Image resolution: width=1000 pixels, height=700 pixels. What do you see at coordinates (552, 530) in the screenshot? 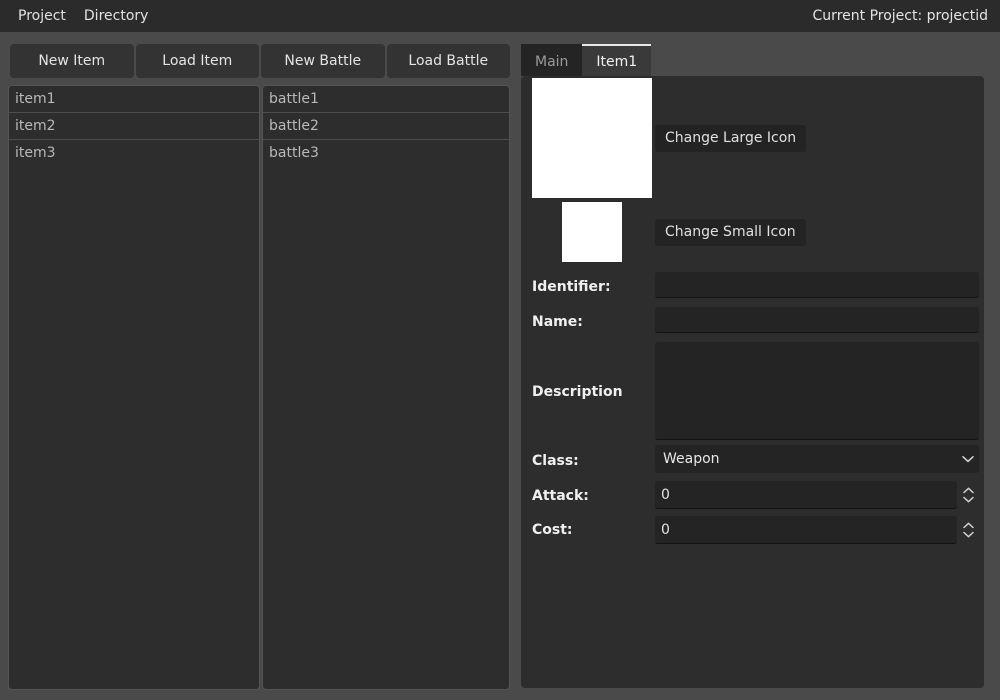
I see `cost-label: Cost:` at bounding box center [552, 530].